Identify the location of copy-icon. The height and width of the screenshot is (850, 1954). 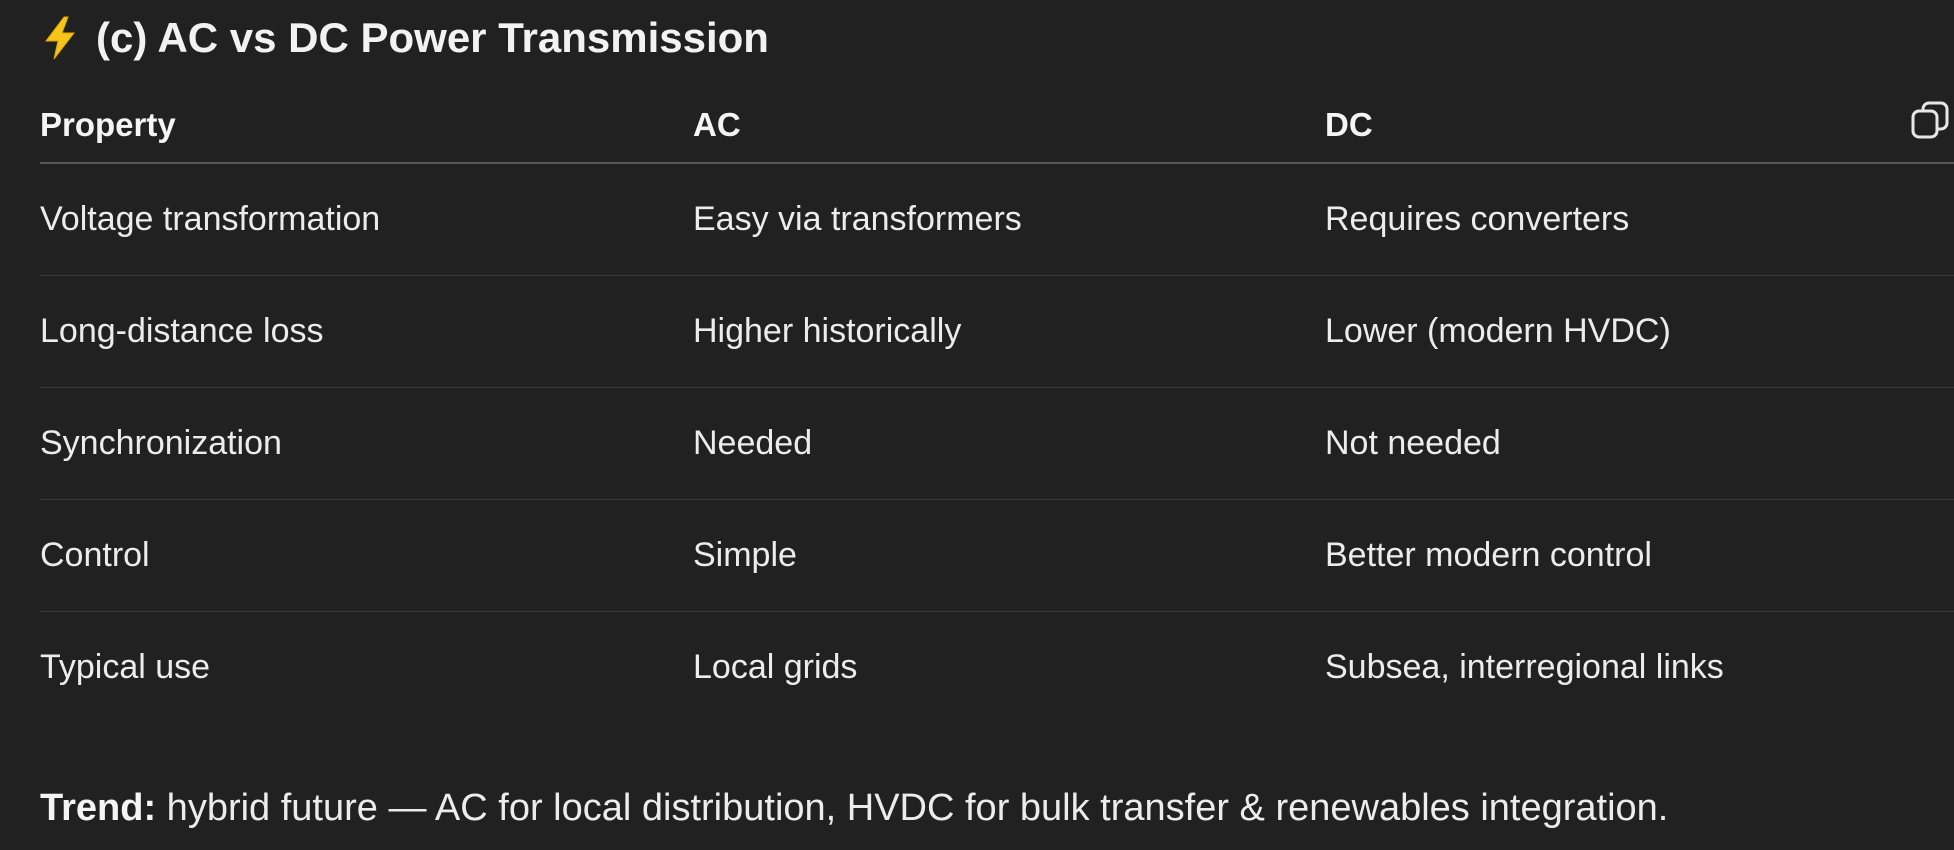
(1930, 122).